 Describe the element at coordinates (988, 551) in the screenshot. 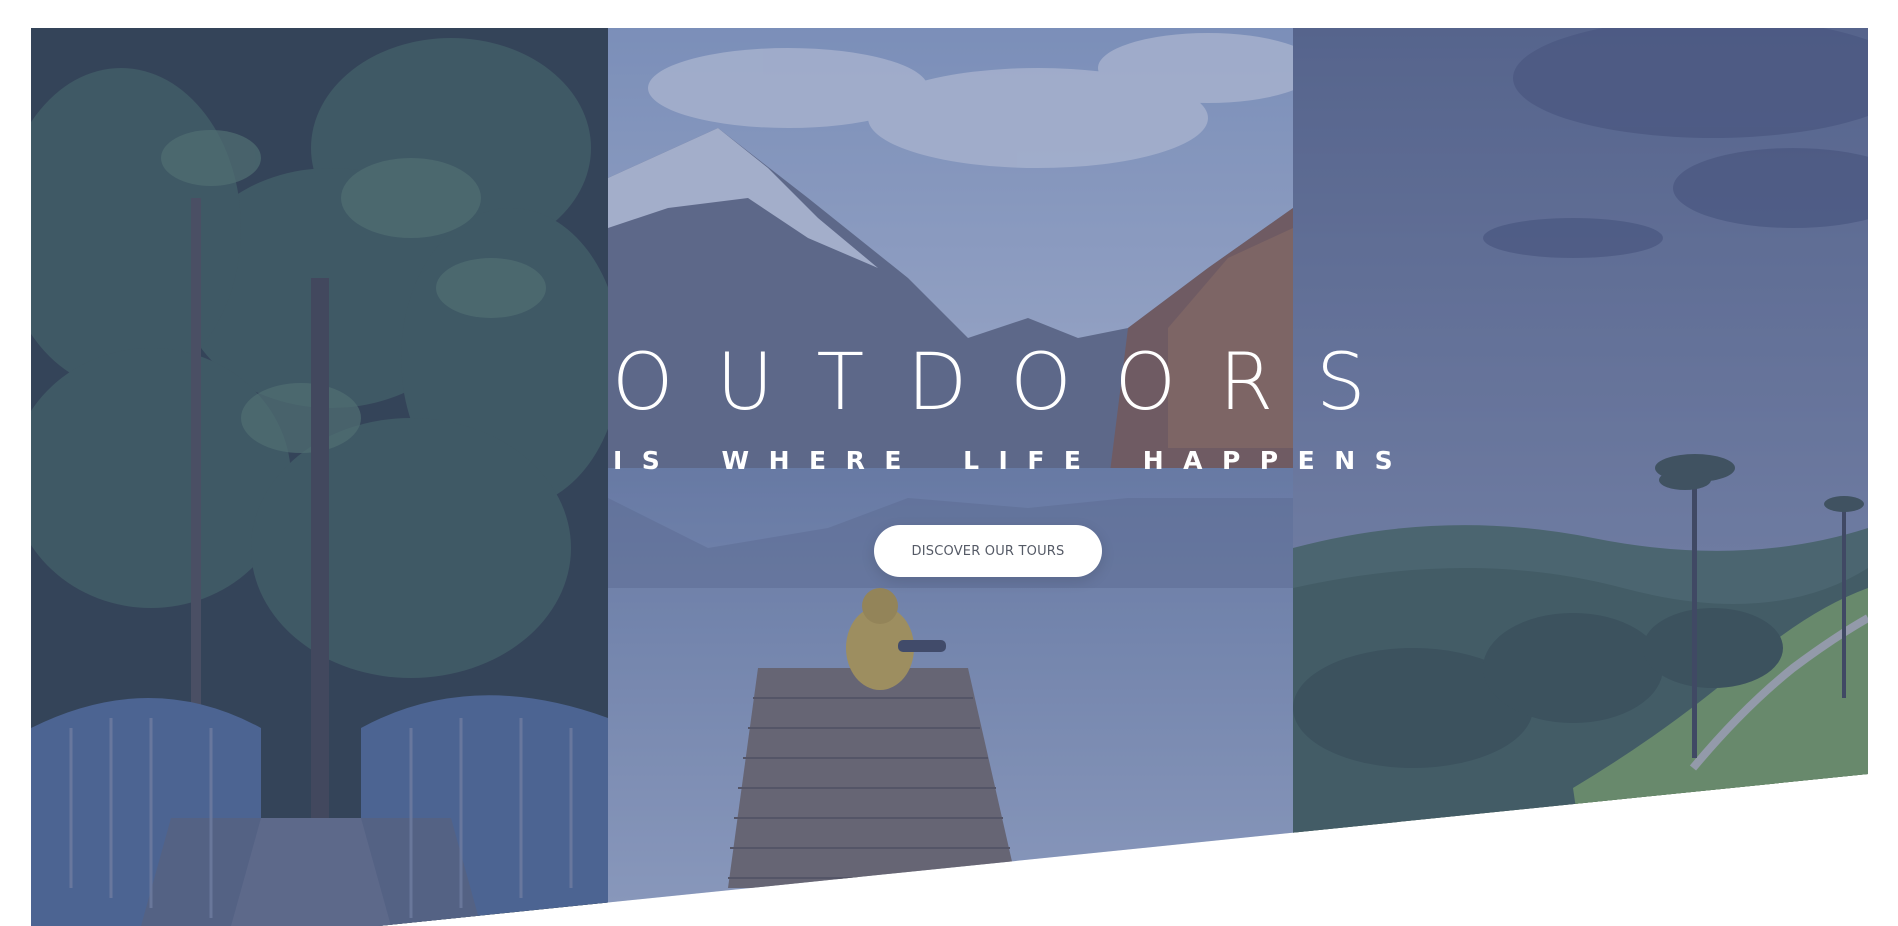

I see `discover-tours-button: DISCOVER OUR TOURS` at that location.